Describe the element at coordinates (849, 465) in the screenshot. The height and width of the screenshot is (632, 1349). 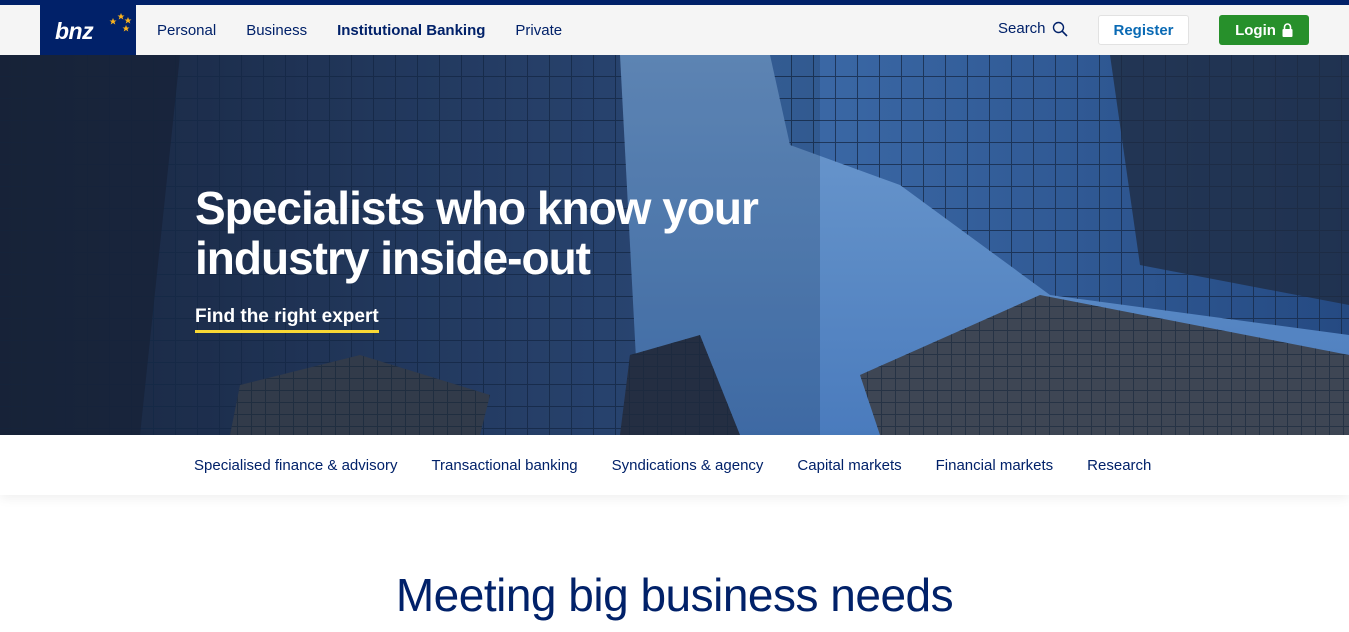
I see `subnav-capital-markets: Capital markets` at that location.